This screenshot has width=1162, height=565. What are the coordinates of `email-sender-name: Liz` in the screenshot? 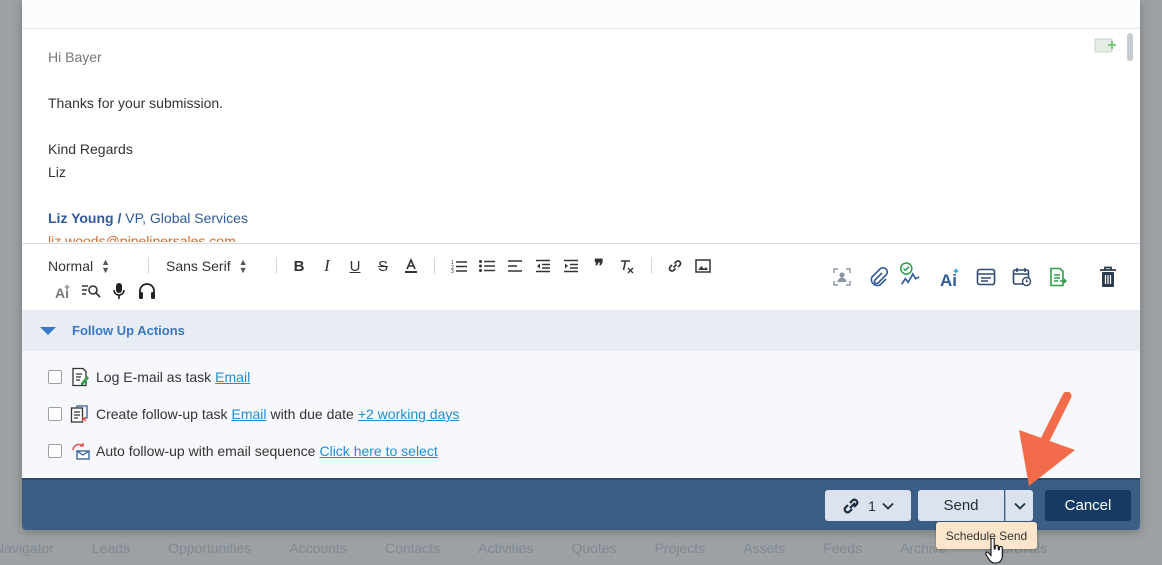 It's located at (57, 172).